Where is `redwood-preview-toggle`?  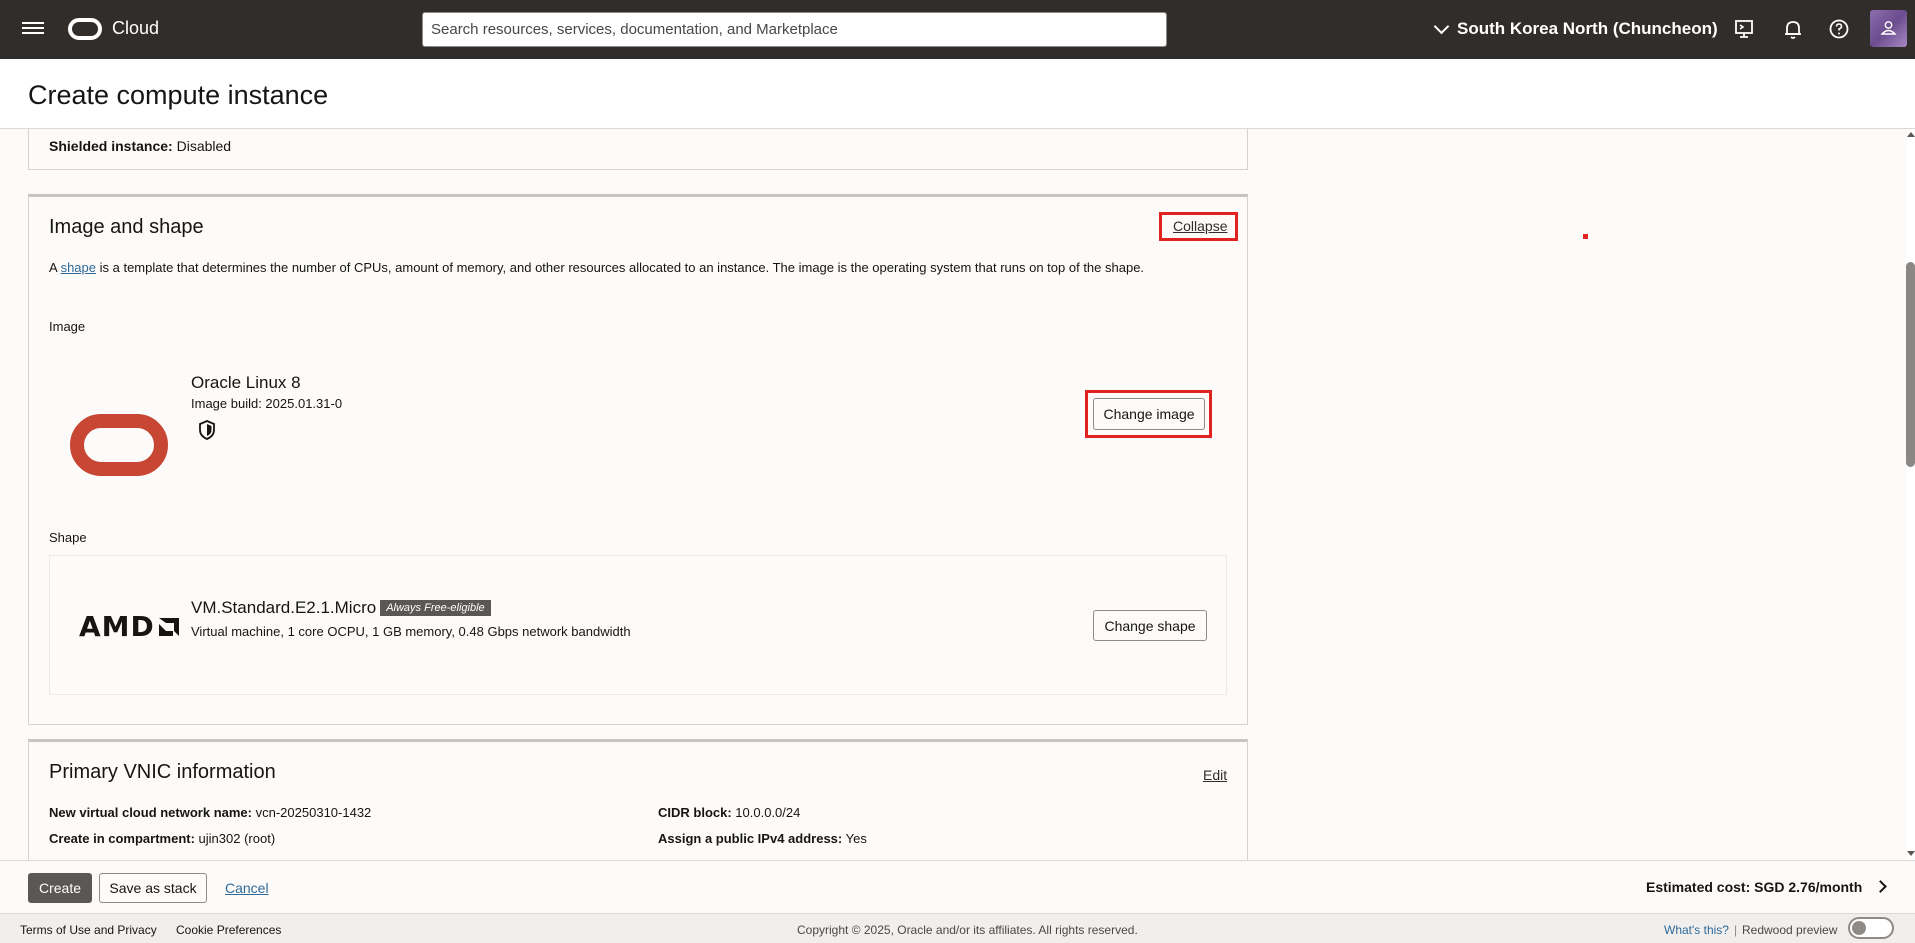 redwood-preview-toggle is located at coordinates (1871, 928).